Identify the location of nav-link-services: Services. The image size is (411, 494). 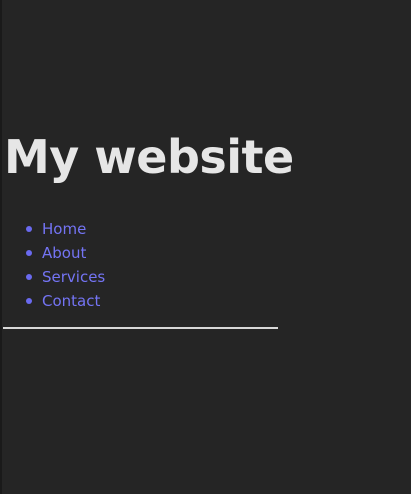
(73, 277).